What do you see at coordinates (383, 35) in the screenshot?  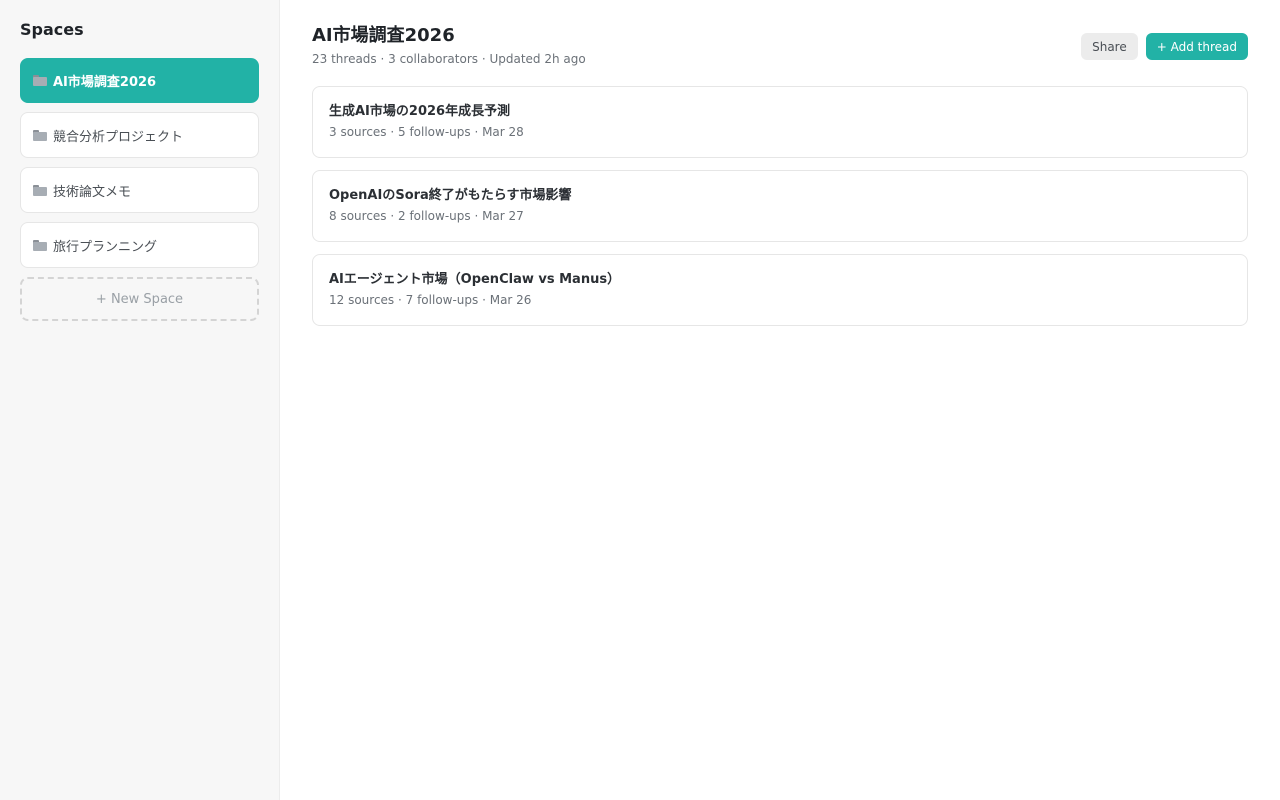 I see `page-title: AI市場調査2026` at bounding box center [383, 35].